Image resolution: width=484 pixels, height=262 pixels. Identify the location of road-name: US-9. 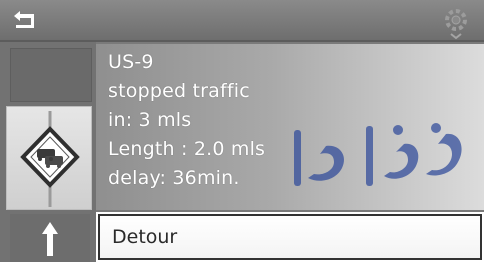
(131, 62).